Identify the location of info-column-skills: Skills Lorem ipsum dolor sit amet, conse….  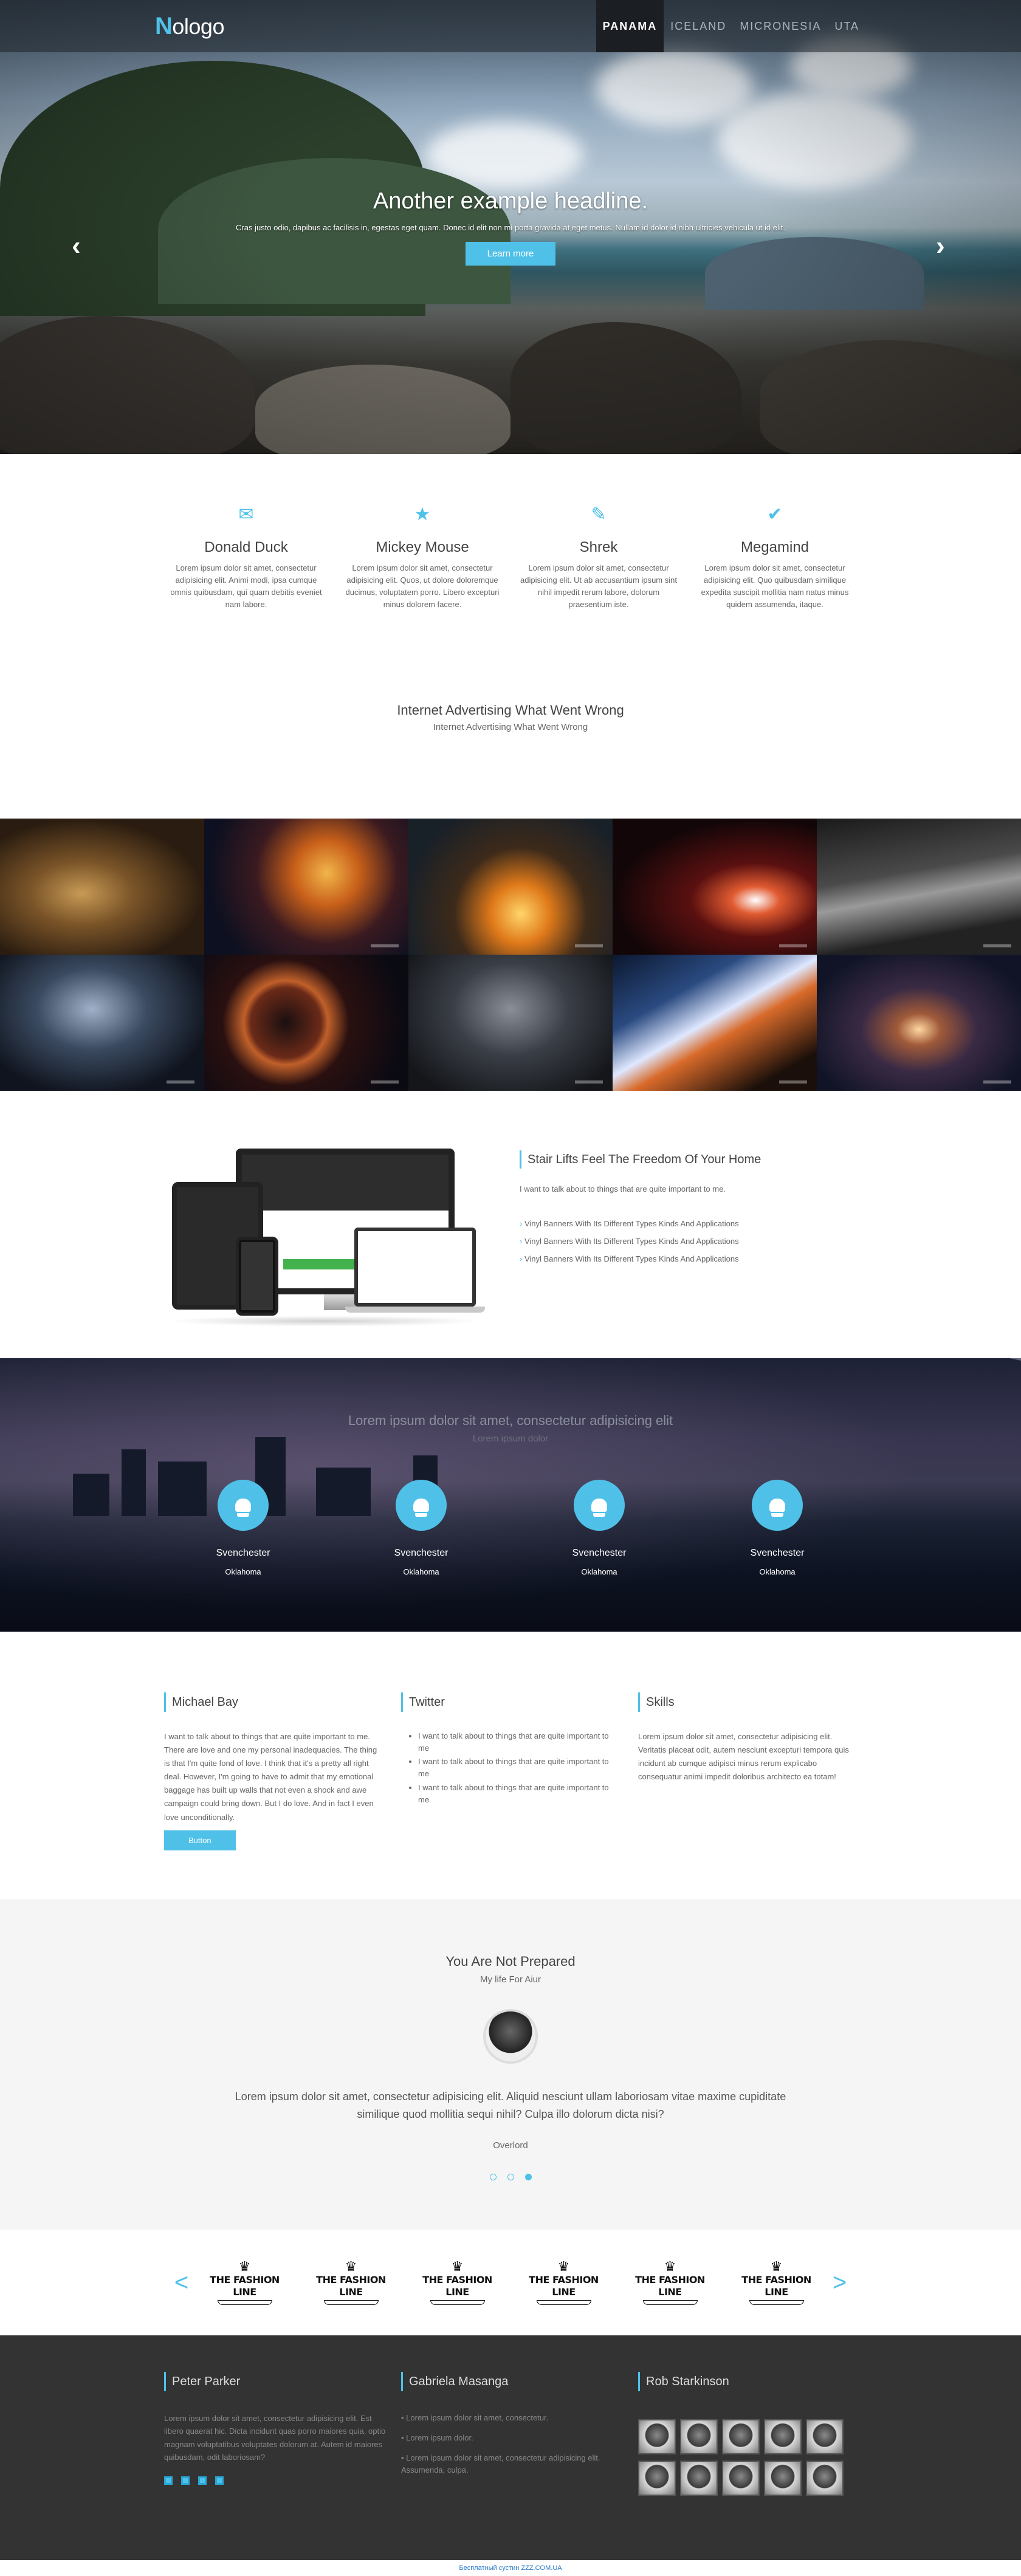
(747, 1738).